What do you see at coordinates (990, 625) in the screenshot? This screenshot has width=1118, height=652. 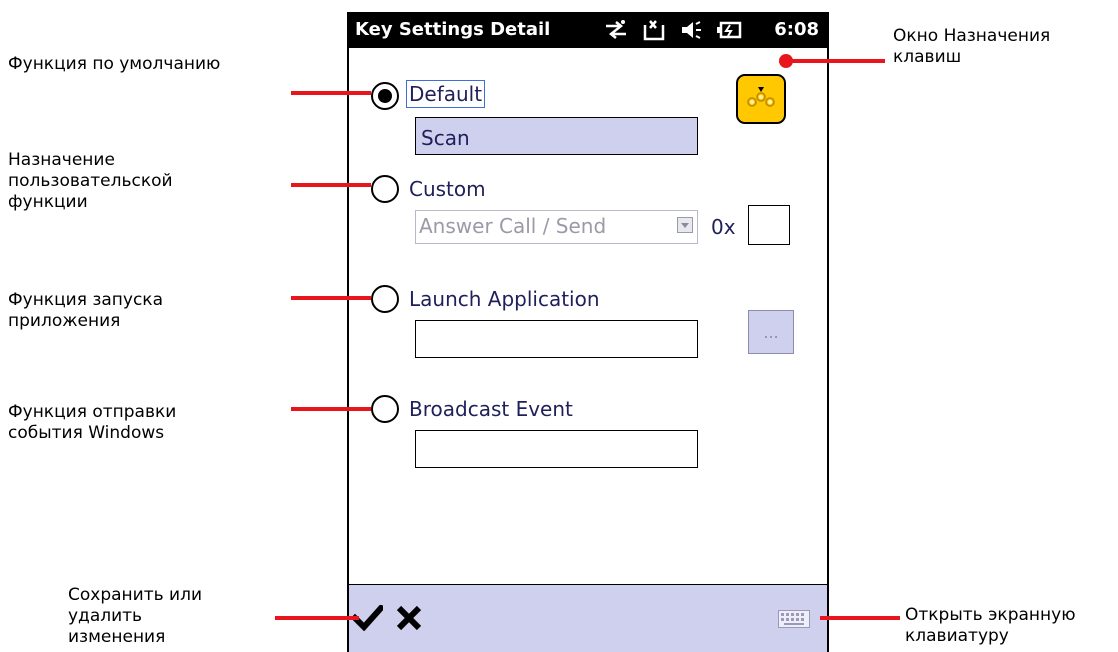 I see `annotation-open-keyboard: Открыть экранную клавиатуру` at bounding box center [990, 625].